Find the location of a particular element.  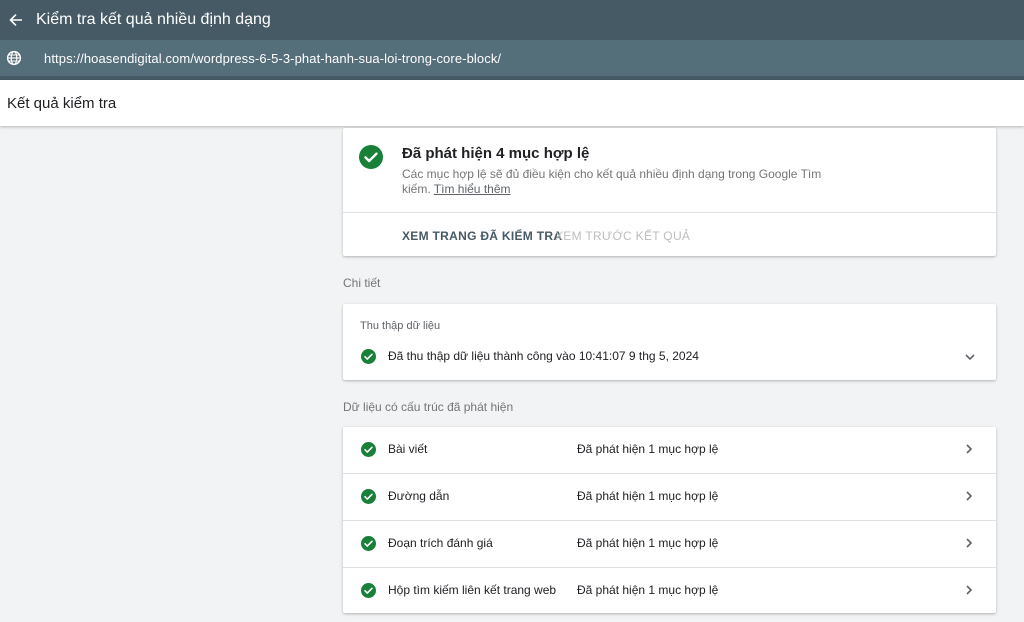

view-tested-page-button: XEM TRANG ĐÃ KIỂM TRA is located at coordinates (482, 236).